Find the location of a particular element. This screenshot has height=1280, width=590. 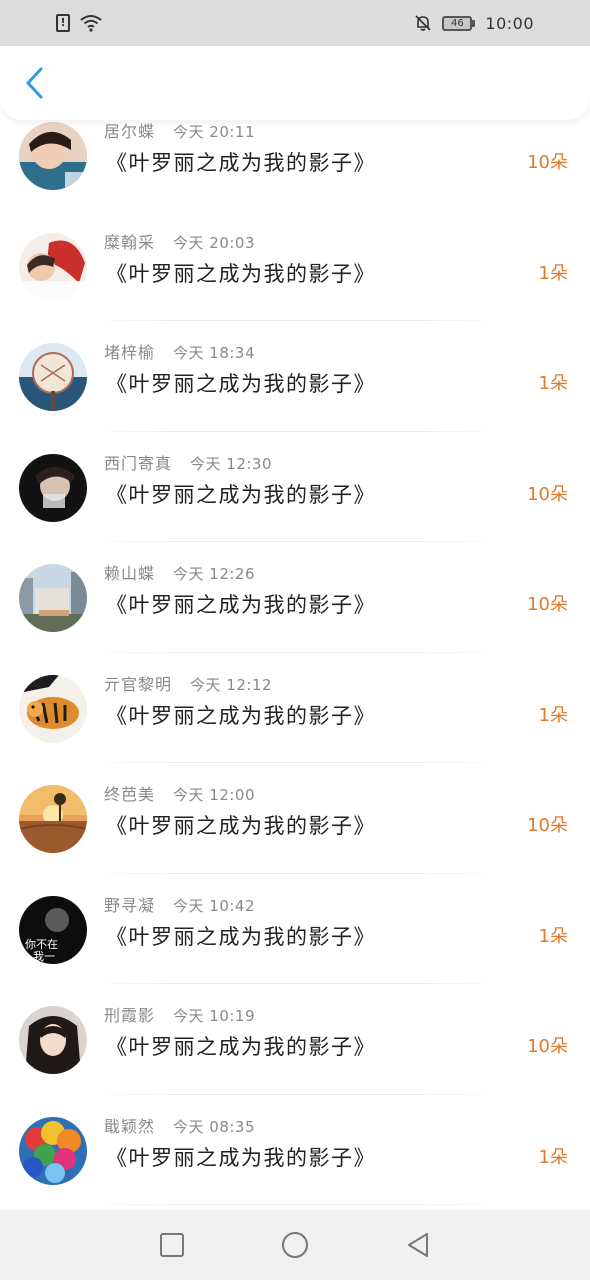

avatar: 你不在 我一 is located at coordinates (53, 929).